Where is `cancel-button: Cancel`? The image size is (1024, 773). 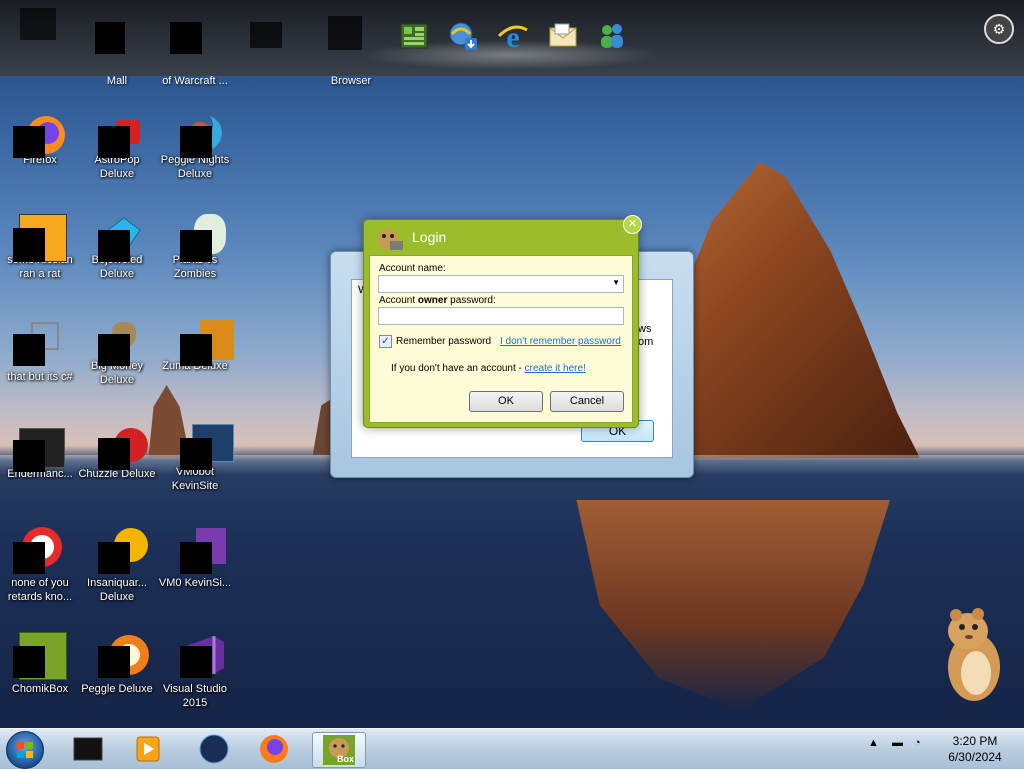 cancel-button: Cancel is located at coordinates (587, 401).